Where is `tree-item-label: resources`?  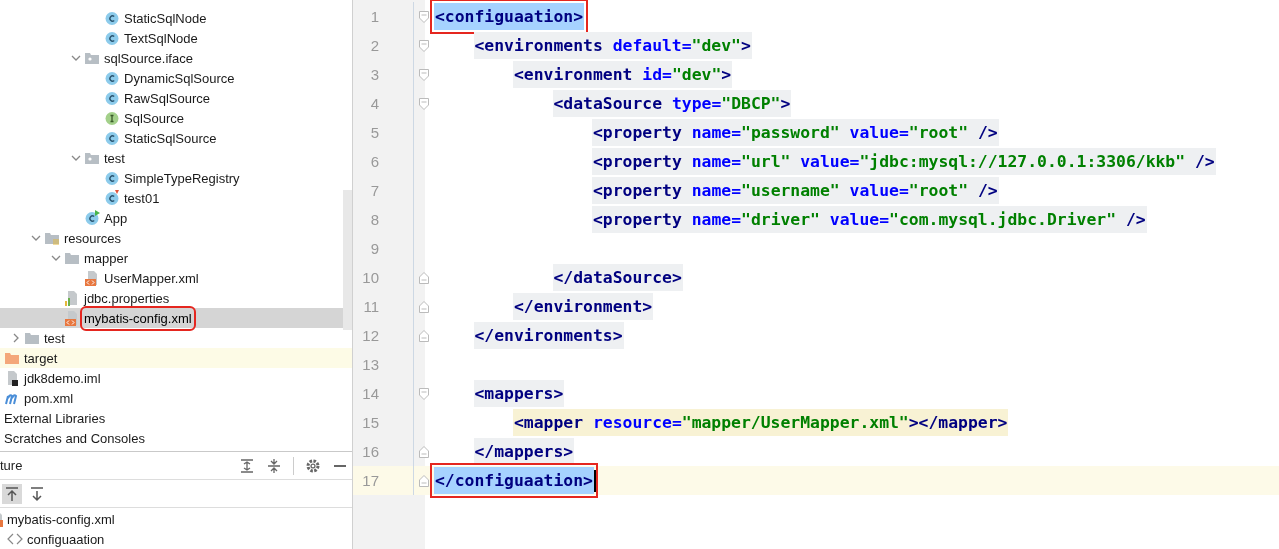
tree-item-label: resources is located at coordinates (93, 238).